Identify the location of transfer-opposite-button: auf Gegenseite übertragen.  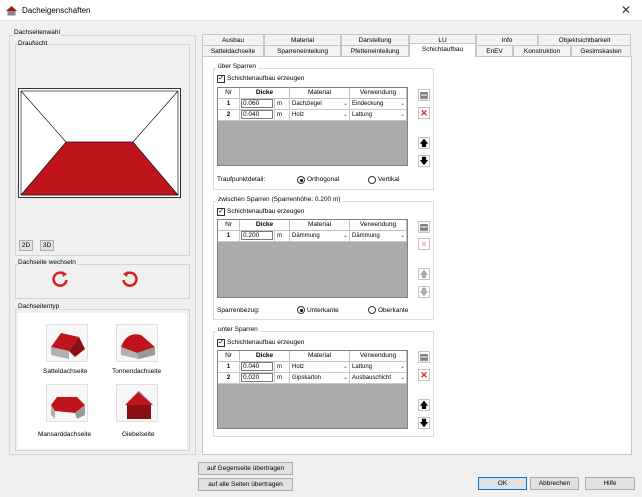
(245, 468).